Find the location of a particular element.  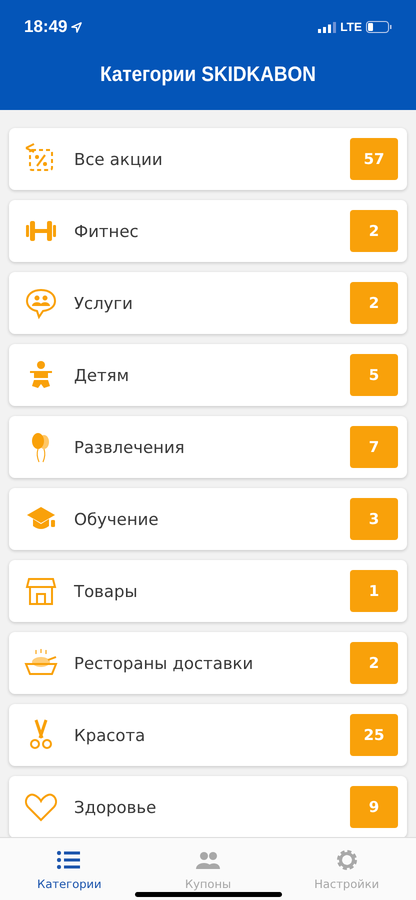

category-card: Рестораны доставки 2 is located at coordinates (208, 663).